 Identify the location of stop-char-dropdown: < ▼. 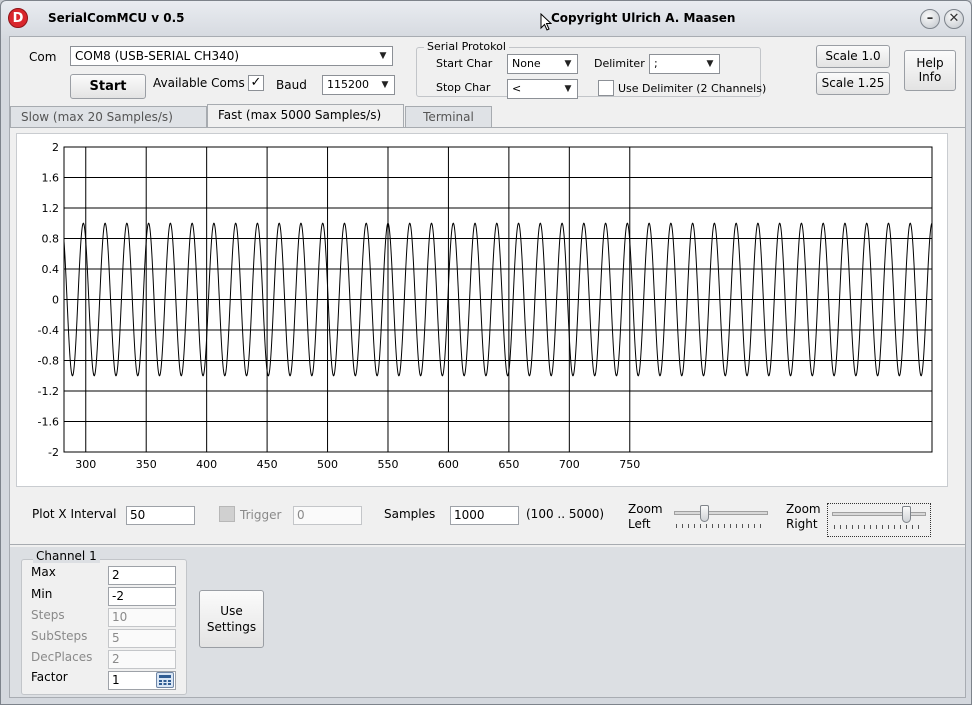
(542, 89).